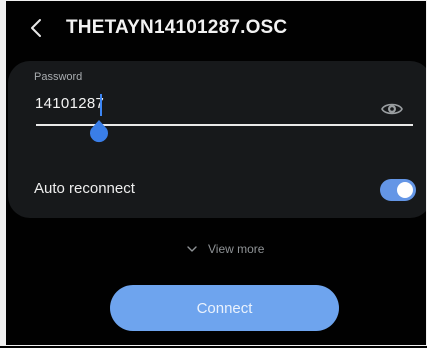 Image resolution: width=433 pixels, height=348 pixels. I want to click on auto-reconnect-toggle, so click(398, 190).